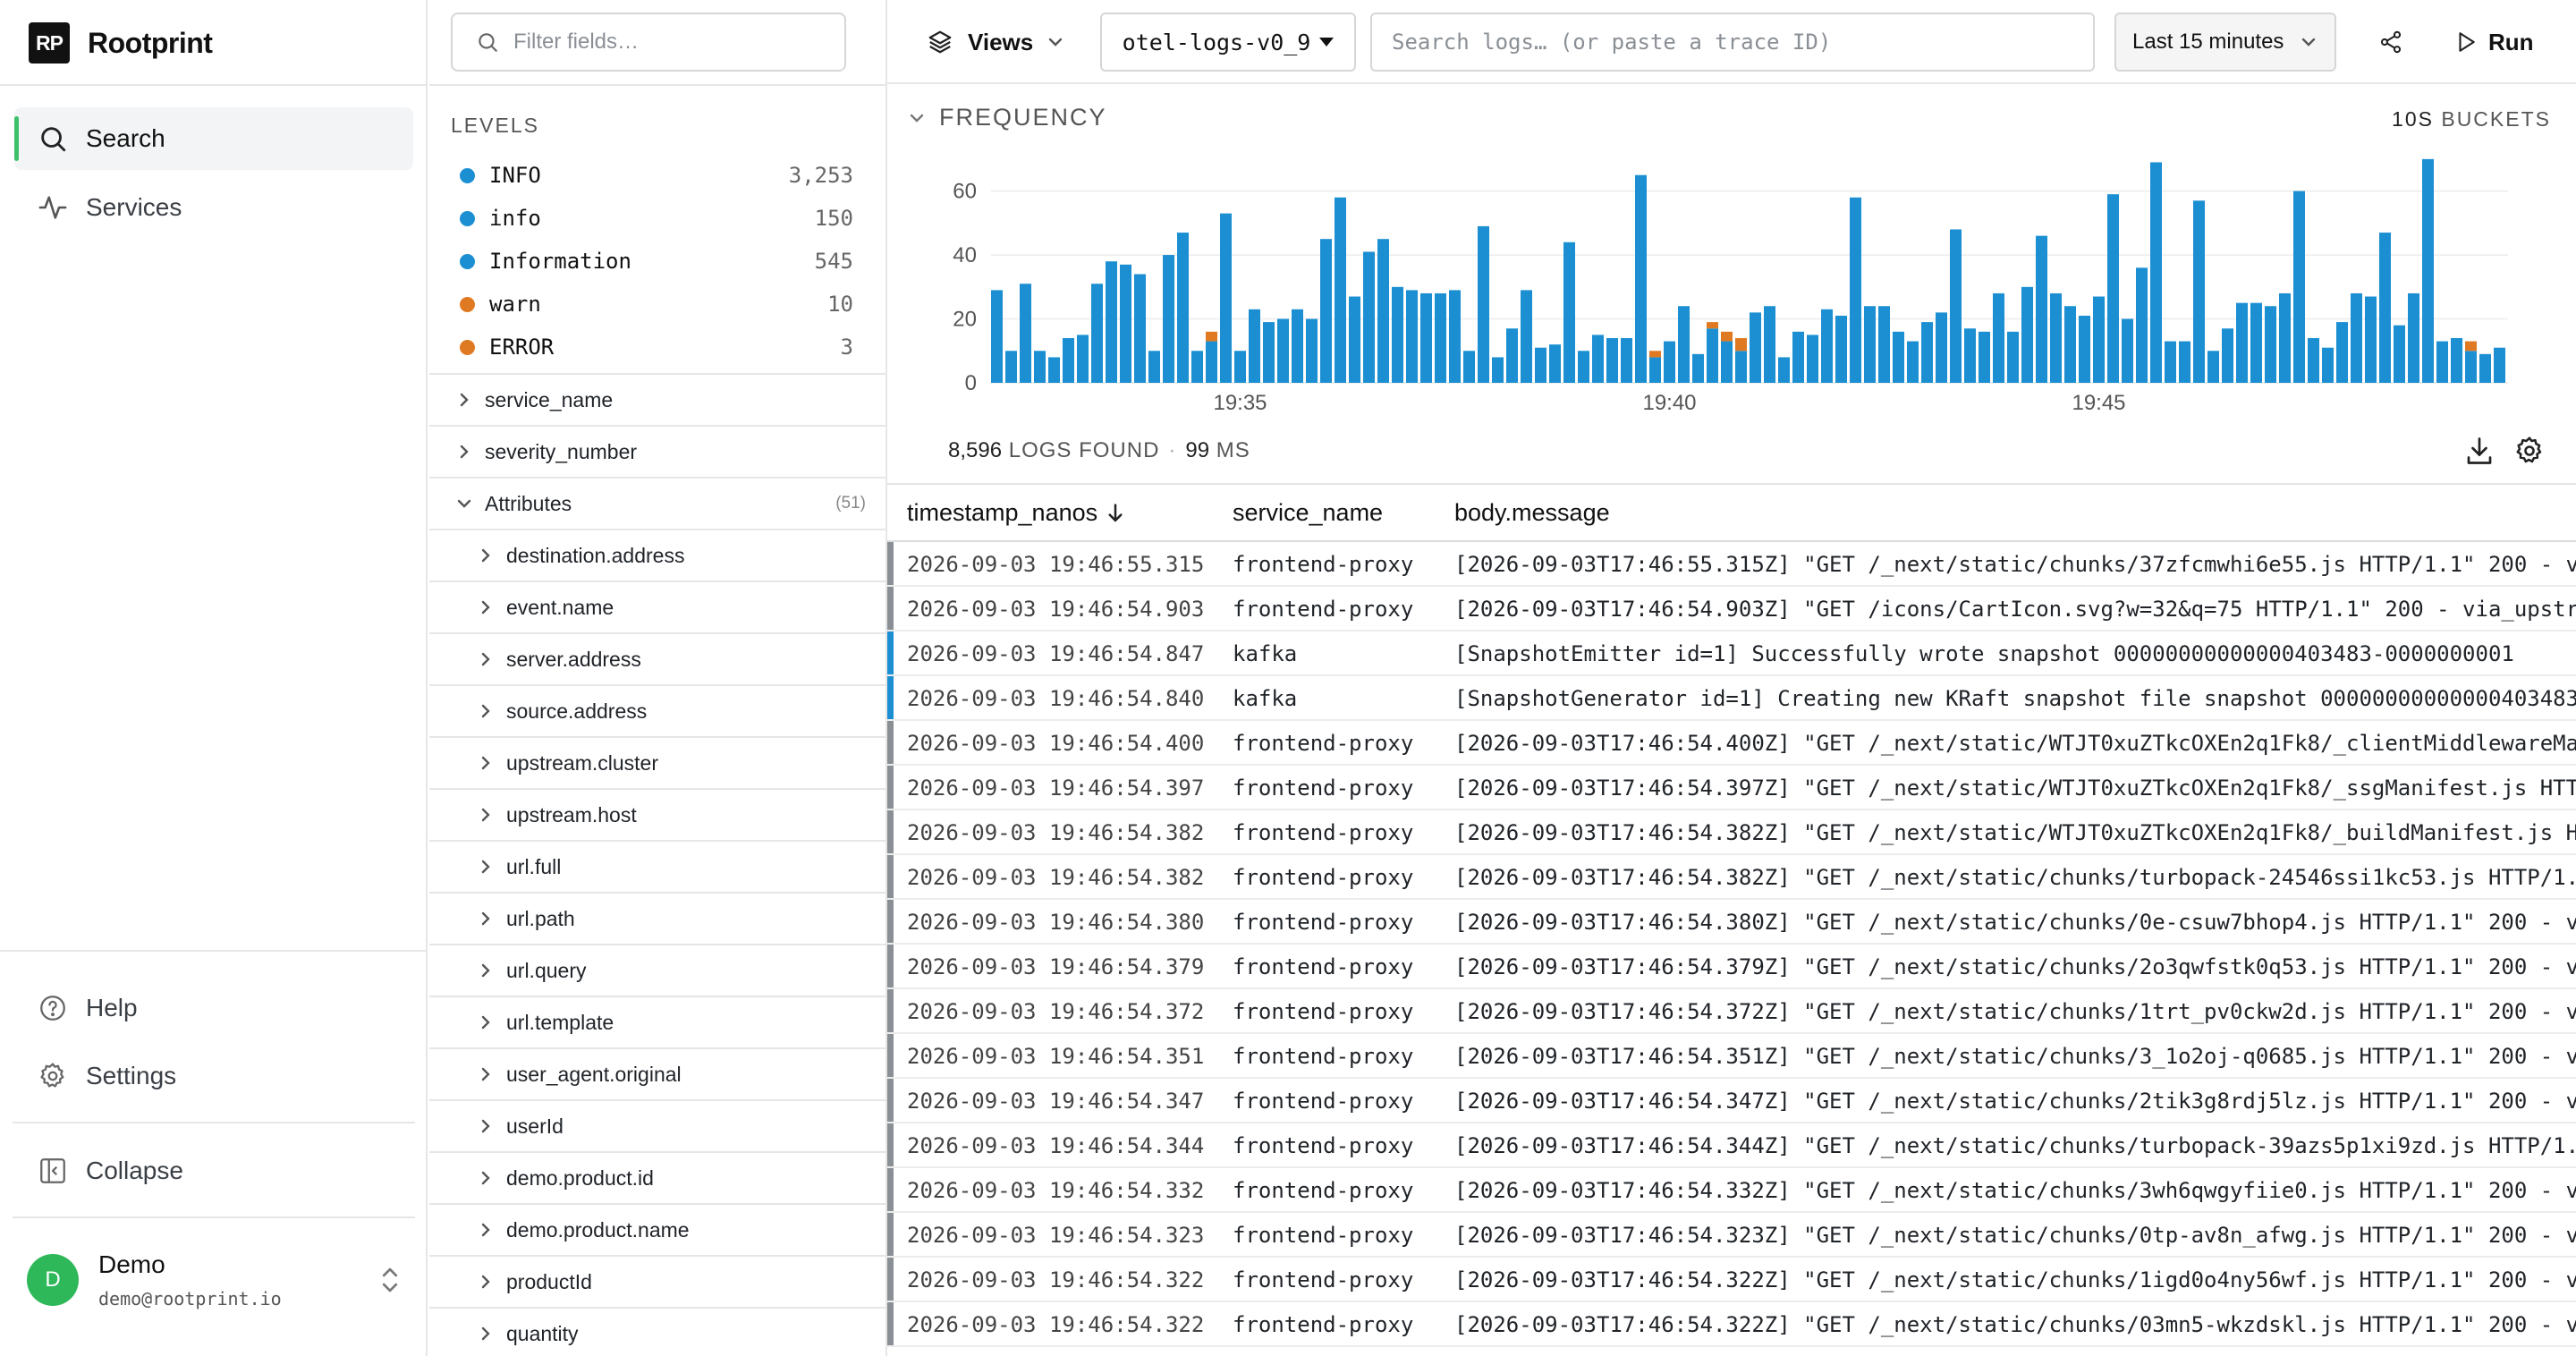 The image size is (2576, 1356). I want to click on attribute-field-item: destination.address, so click(657, 555).